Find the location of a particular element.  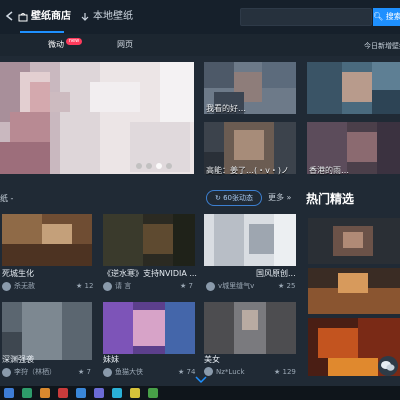

card-author: 请 言 is located at coordinates (117, 286).